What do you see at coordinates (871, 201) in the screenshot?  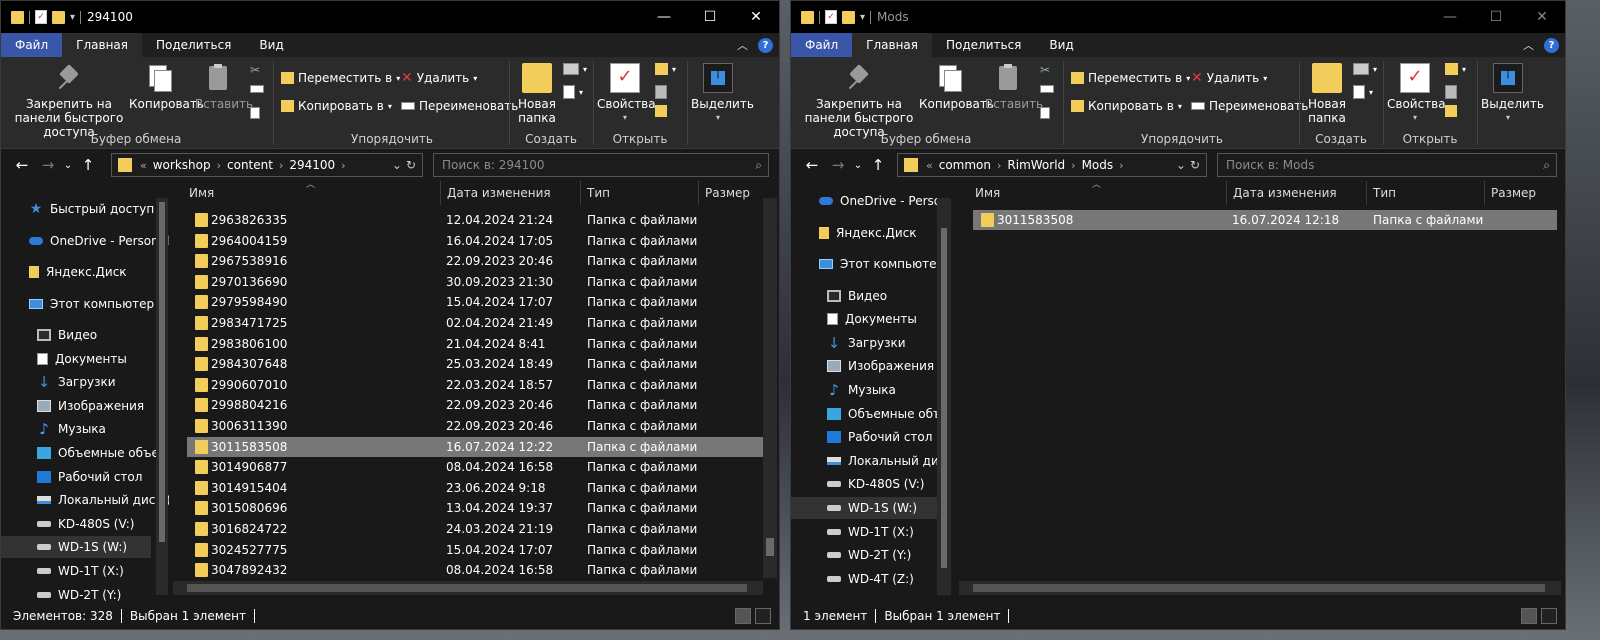 I see `nav-item: OneDrive - Personal` at bounding box center [871, 201].